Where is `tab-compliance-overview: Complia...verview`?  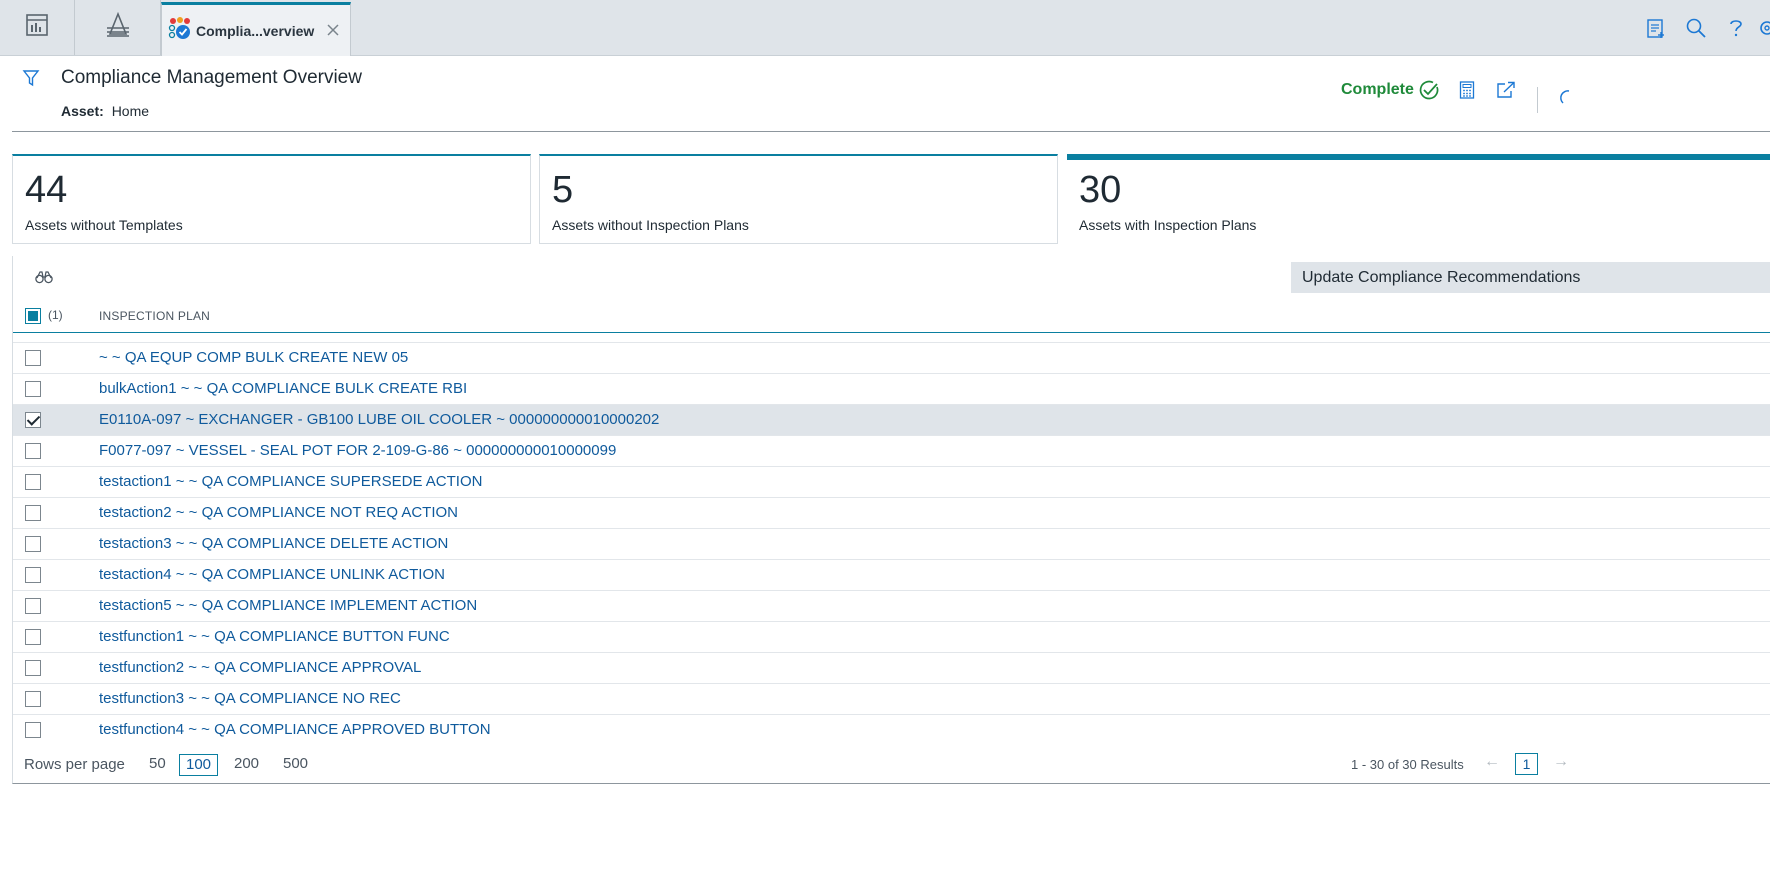
tab-compliance-overview: Complia...verview is located at coordinates (256, 29).